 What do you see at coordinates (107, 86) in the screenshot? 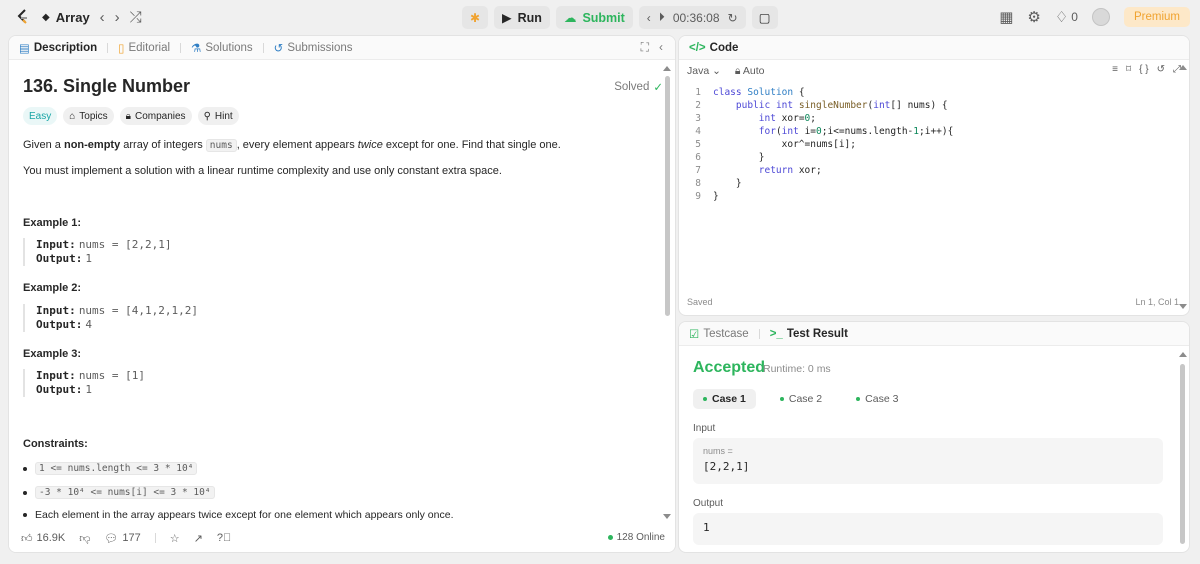
I see `page-title: 136. Single Number` at bounding box center [107, 86].